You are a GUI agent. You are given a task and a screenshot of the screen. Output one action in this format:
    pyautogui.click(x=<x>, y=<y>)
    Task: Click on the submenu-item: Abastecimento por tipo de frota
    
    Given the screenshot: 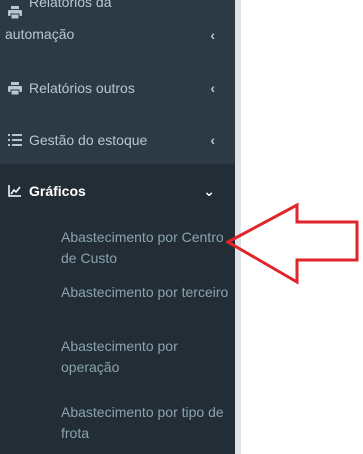 What is the action you would take?
    pyautogui.click(x=145, y=423)
    